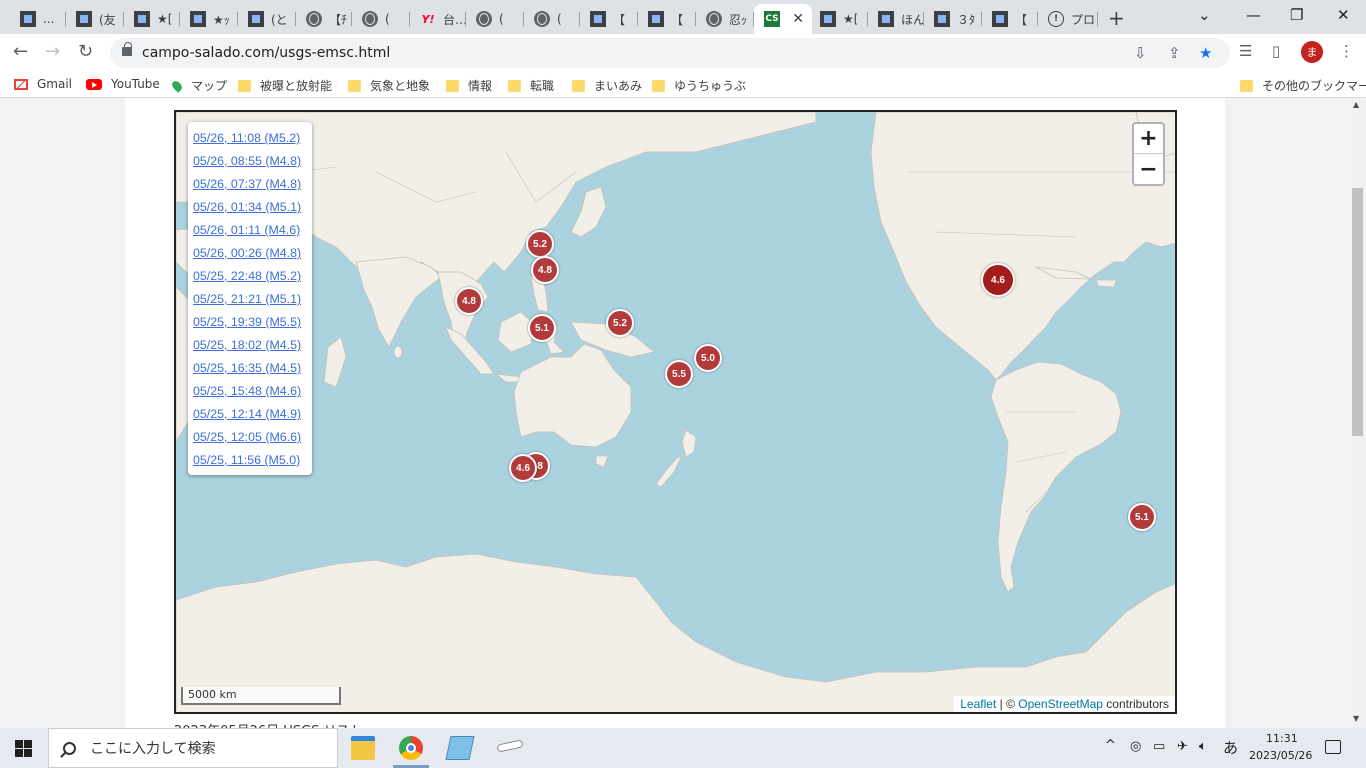 This screenshot has height=768, width=1366. I want to click on notification-icon, so click(1333, 747).